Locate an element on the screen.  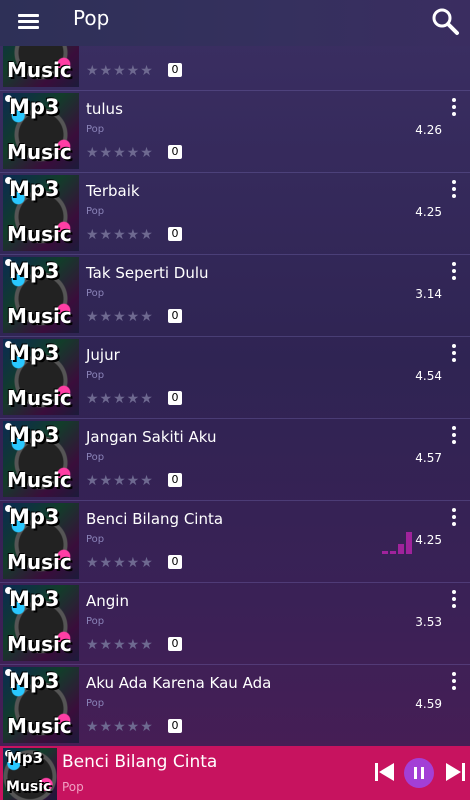
song-rating: 4.59 is located at coordinates (428, 704).